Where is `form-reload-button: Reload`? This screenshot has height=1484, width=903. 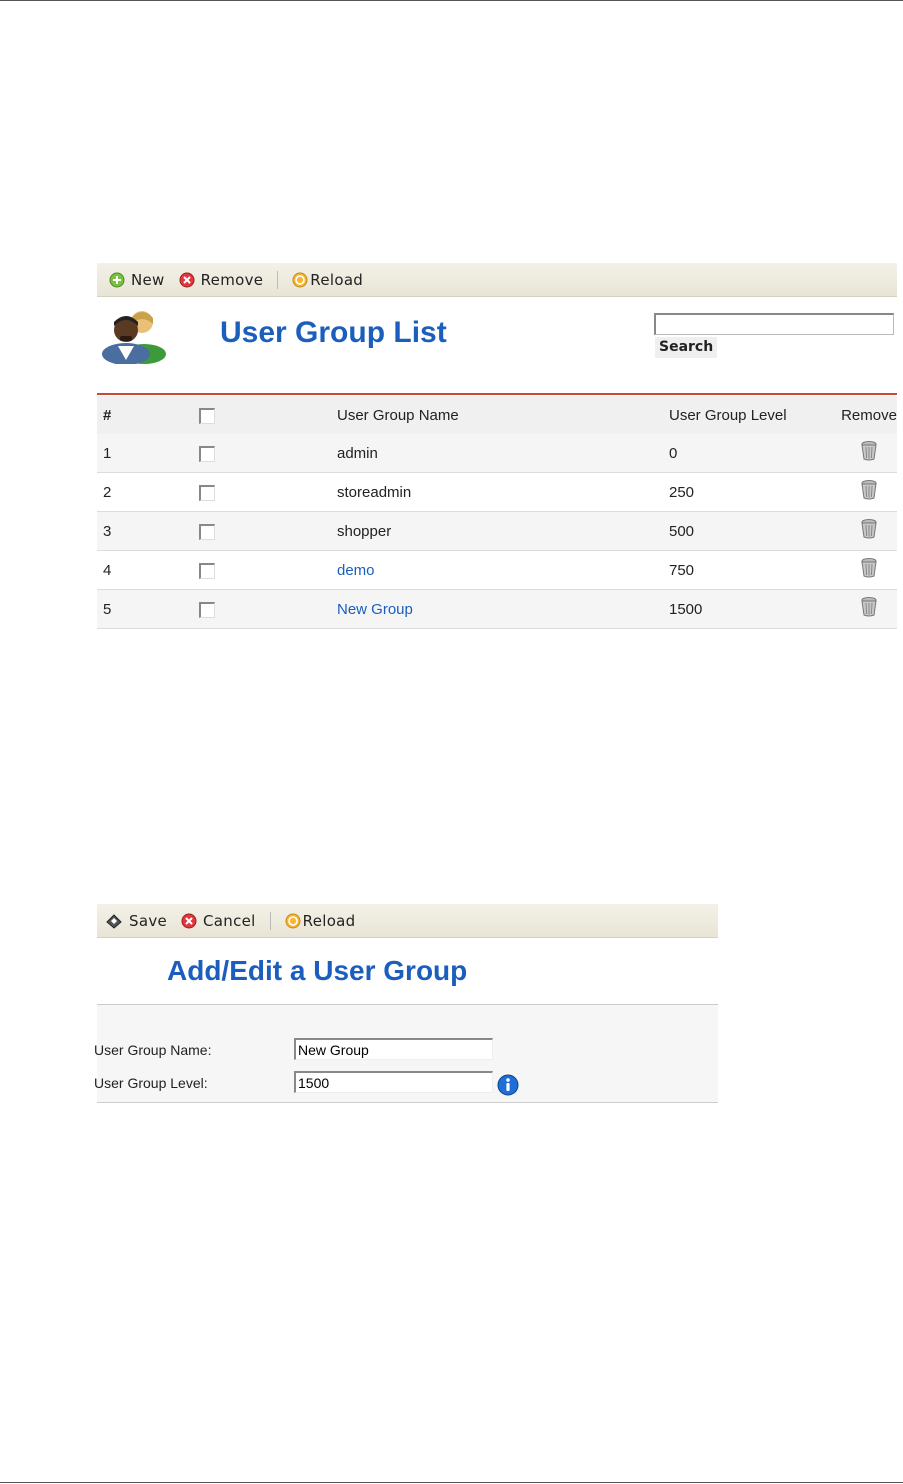
form-reload-button: Reload is located at coordinates (320, 921).